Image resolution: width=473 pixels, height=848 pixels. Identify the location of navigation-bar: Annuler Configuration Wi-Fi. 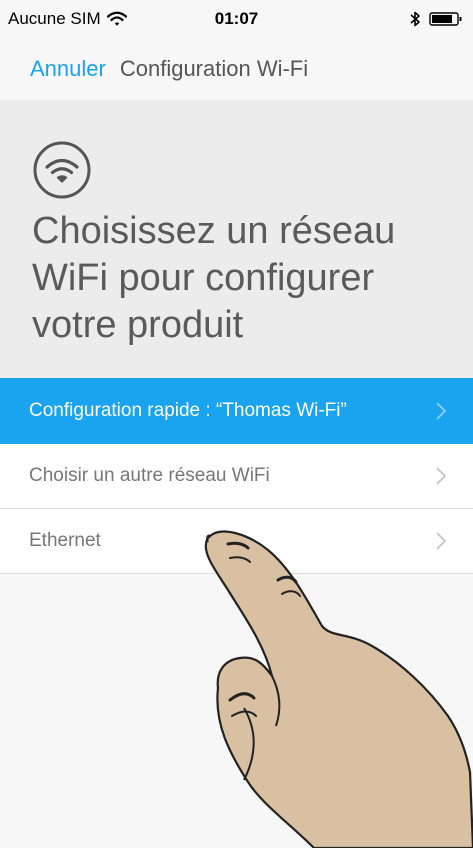
(236, 69).